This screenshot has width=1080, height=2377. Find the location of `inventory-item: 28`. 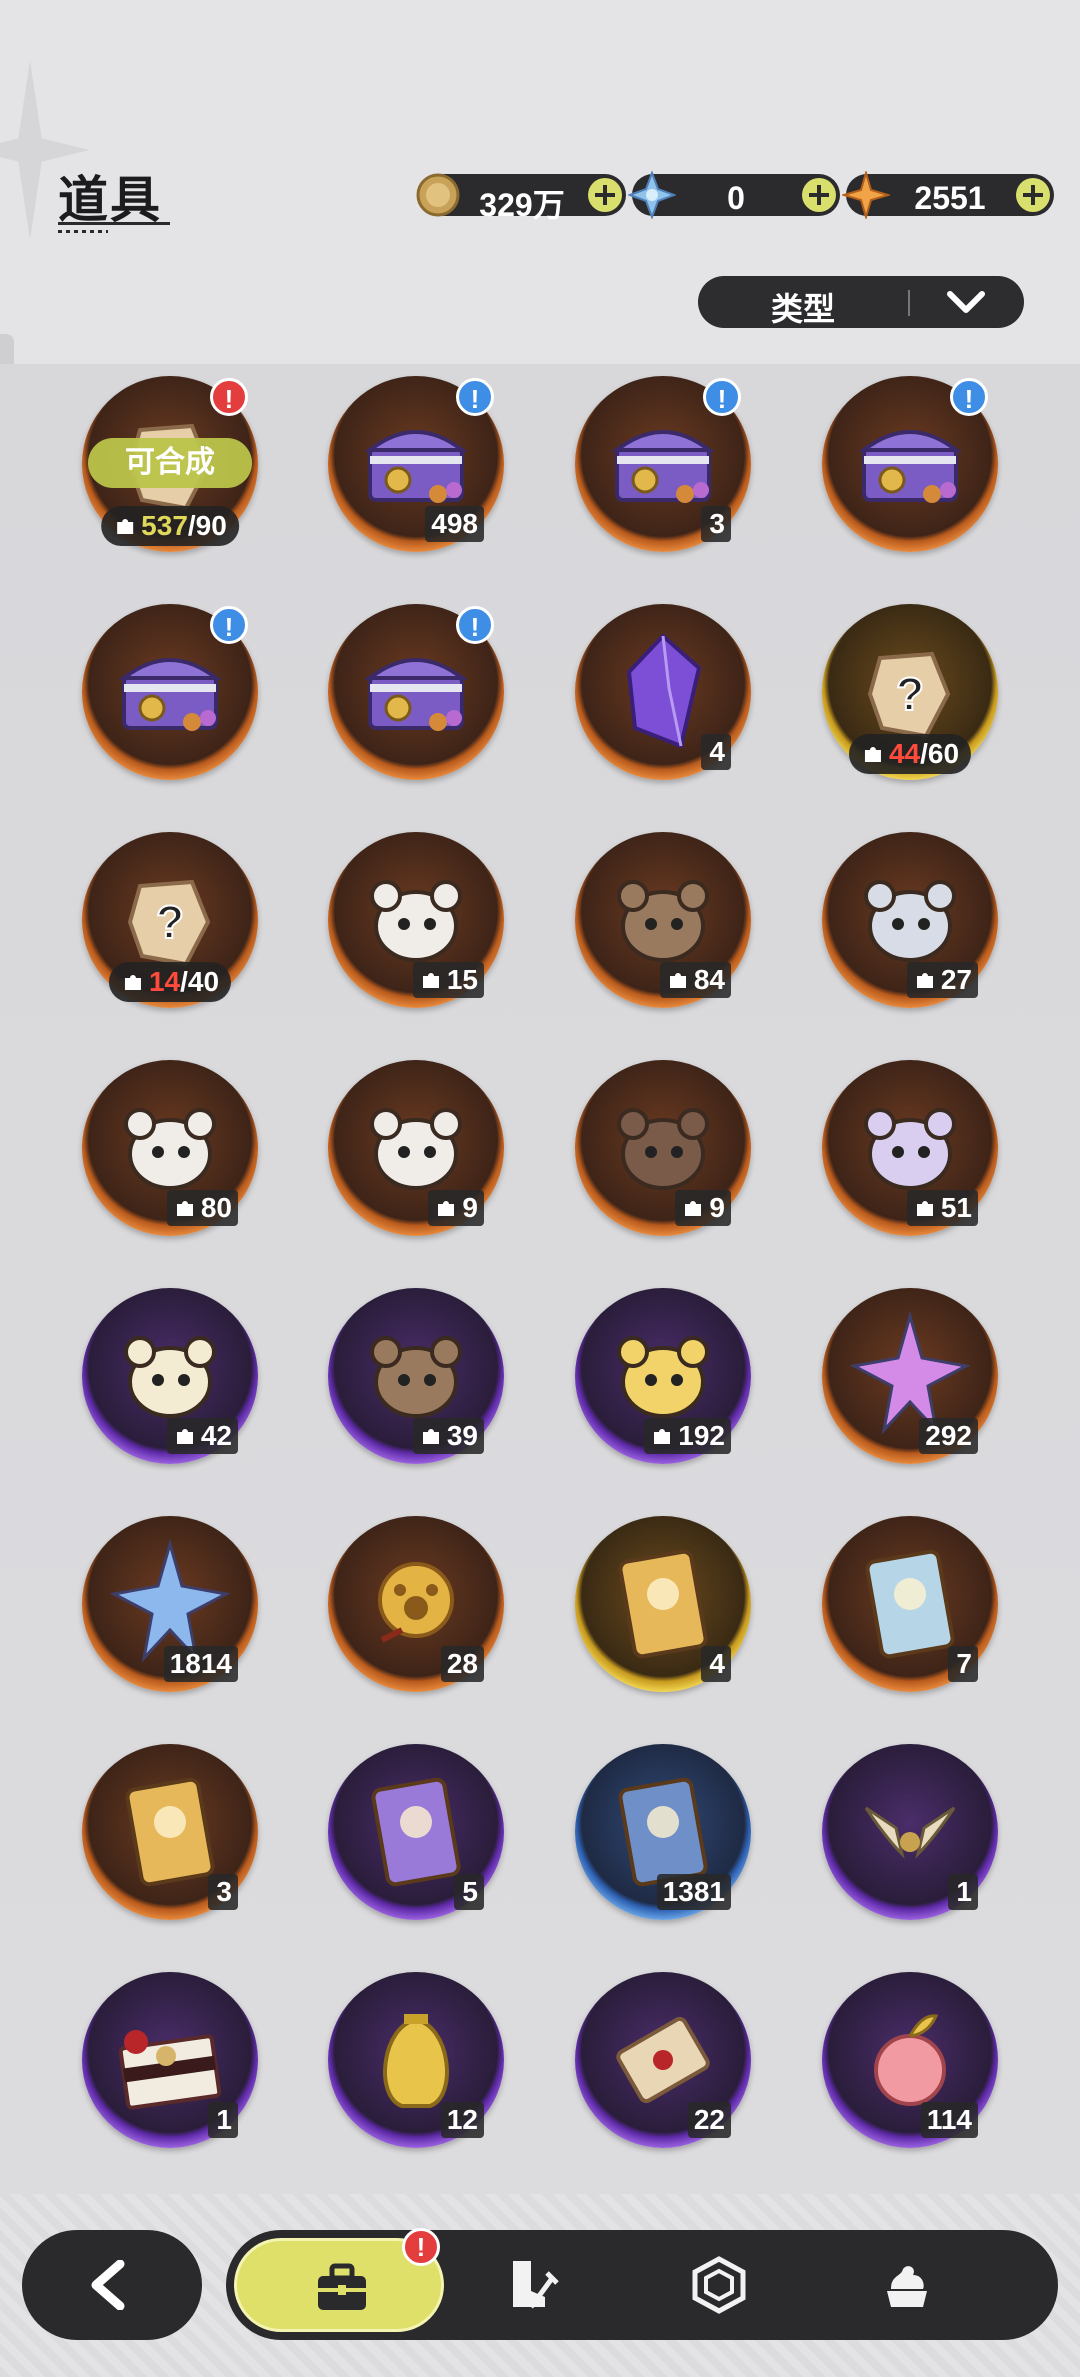

inventory-item: 28 is located at coordinates (416, 1604).